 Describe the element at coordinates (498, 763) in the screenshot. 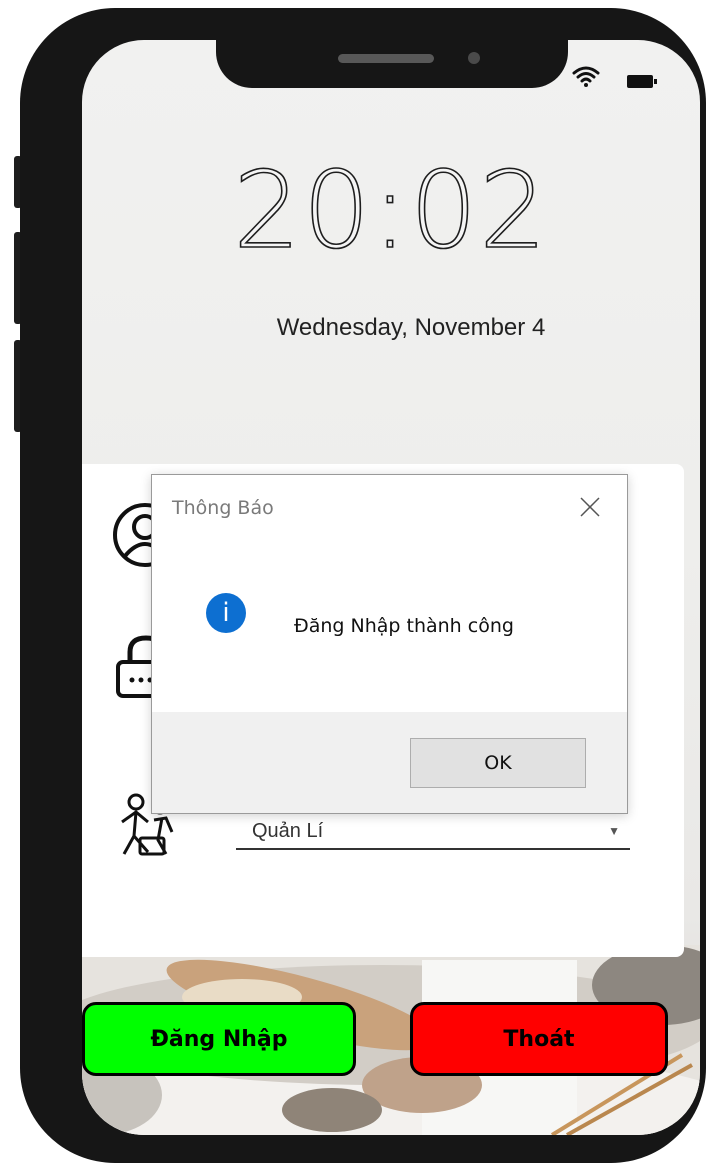

I see `ok-button: OK` at that location.